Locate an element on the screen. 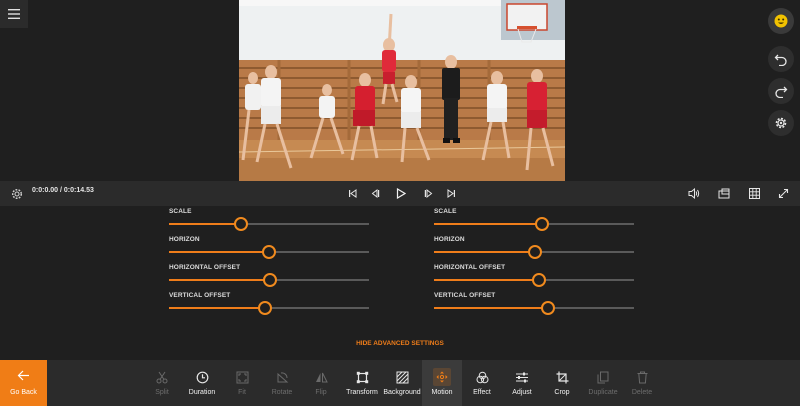 Image resolution: width=800 pixels, height=406 pixels. tool-label: Duplicate is located at coordinates (603, 392).